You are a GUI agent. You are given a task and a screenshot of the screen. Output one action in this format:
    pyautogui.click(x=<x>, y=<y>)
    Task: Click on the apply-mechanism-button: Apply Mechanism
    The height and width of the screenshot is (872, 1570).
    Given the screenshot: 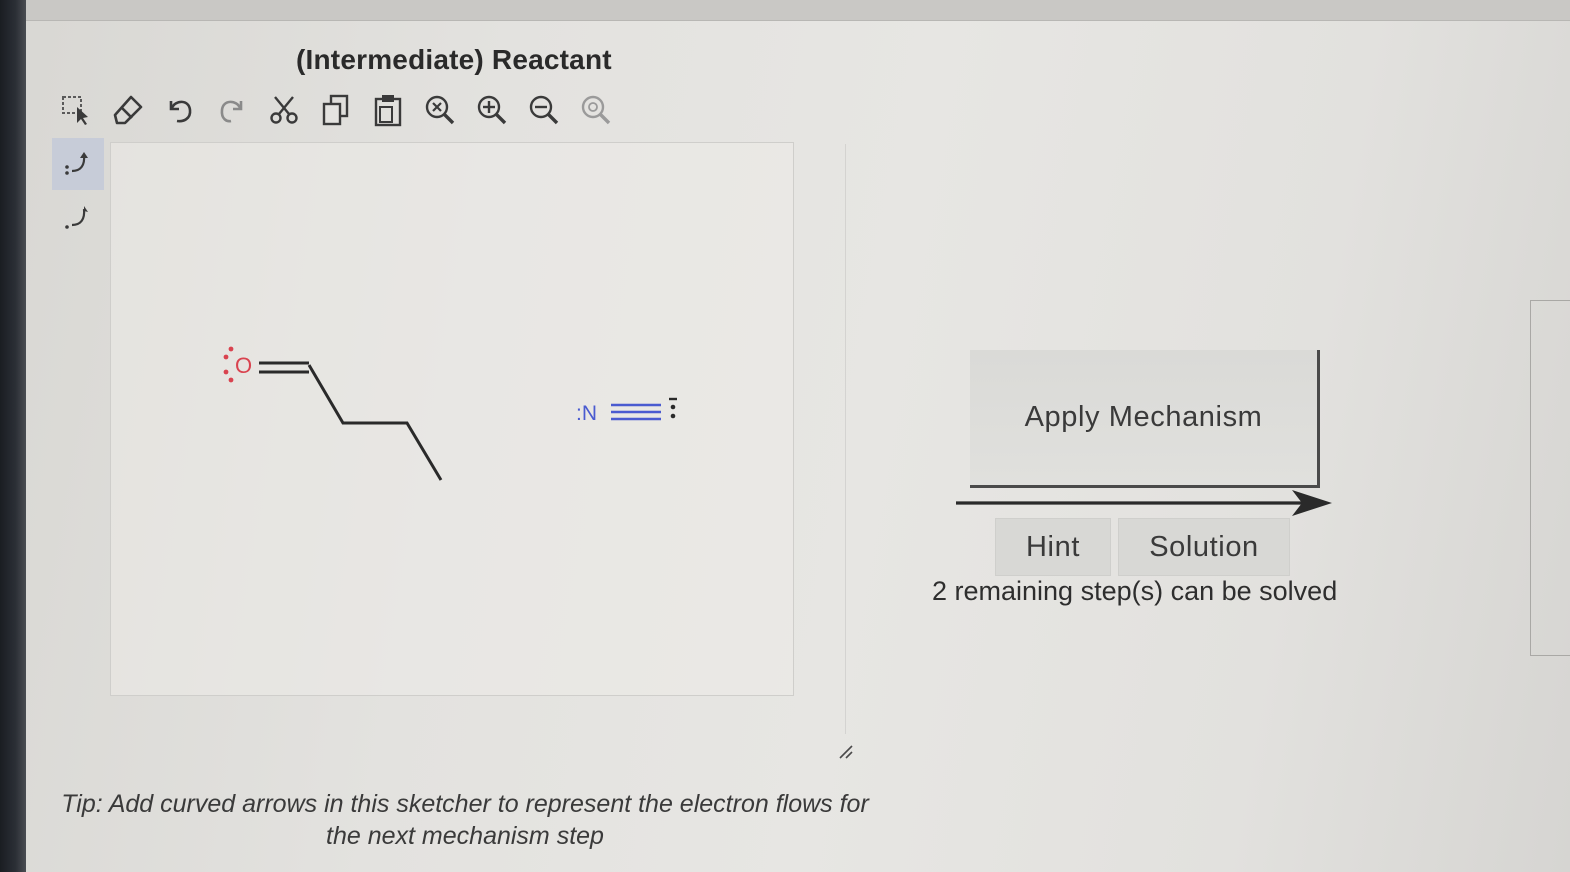 What is the action you would take?
    pyautogui.click(x=1145, y=419)
    